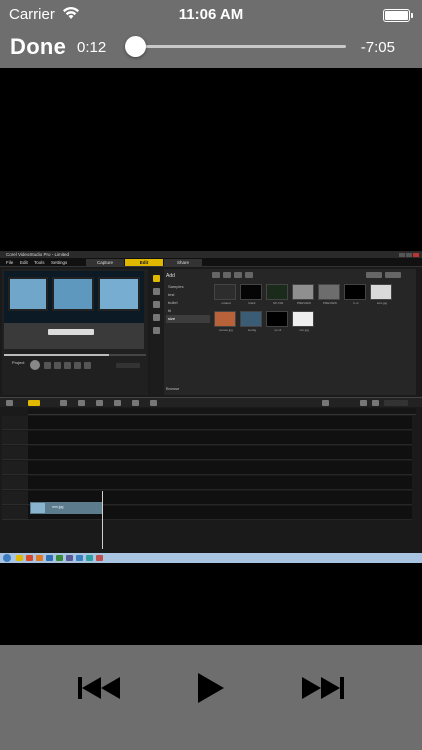  Describe the element at coordinates (59, 262) in the screenshot. I see `menu-settings: Settings` at that location.